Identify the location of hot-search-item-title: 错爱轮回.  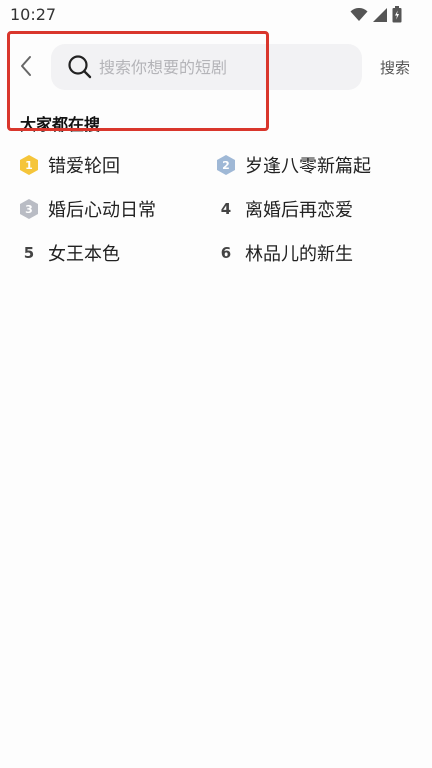
(84, 166).